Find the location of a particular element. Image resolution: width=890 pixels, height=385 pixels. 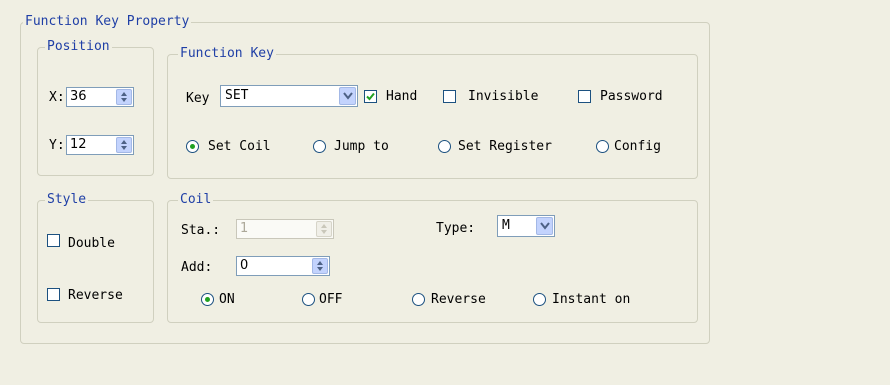

function-key-property-title: Function Key Property is located at coordinates (107, 21).